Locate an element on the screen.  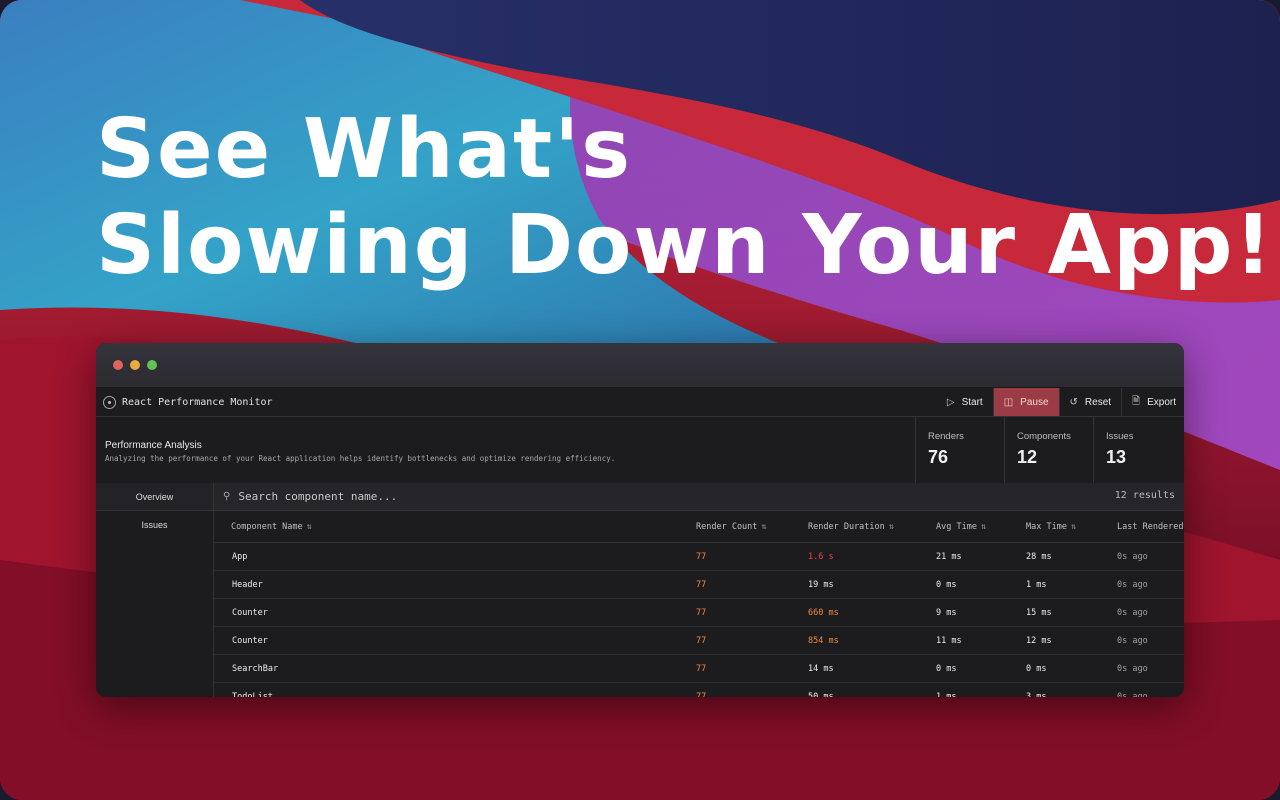
table-row: Header 77 19 ms 0 ms 1 ms 0s ago is located at coordinates (699, 584).